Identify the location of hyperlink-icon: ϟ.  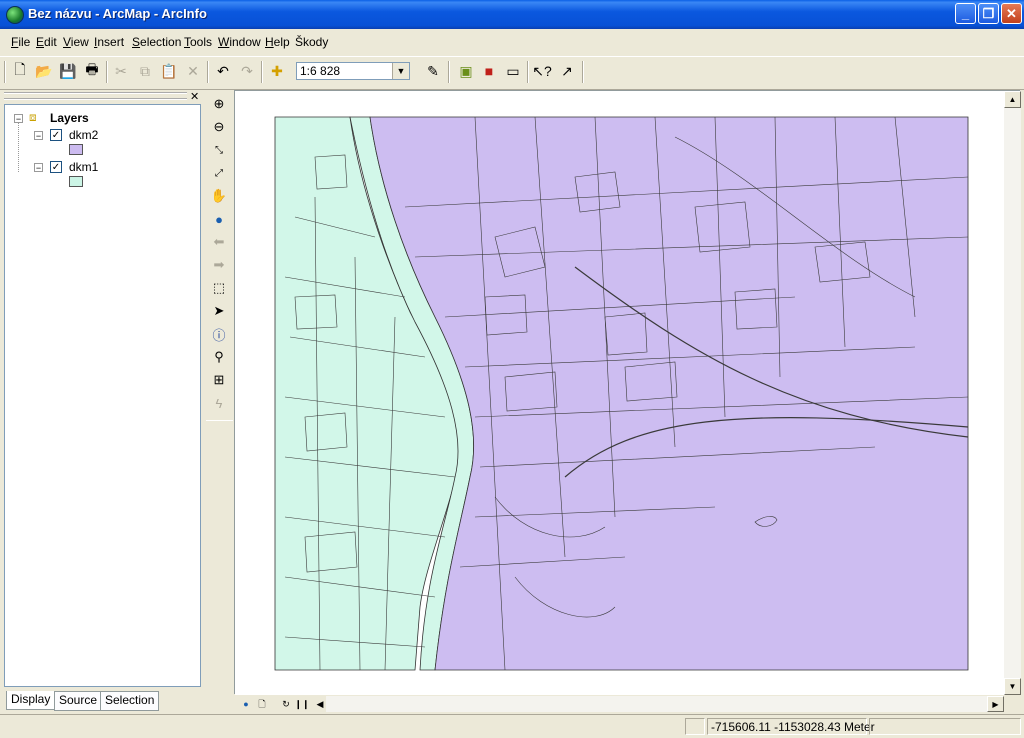
(219, 403).